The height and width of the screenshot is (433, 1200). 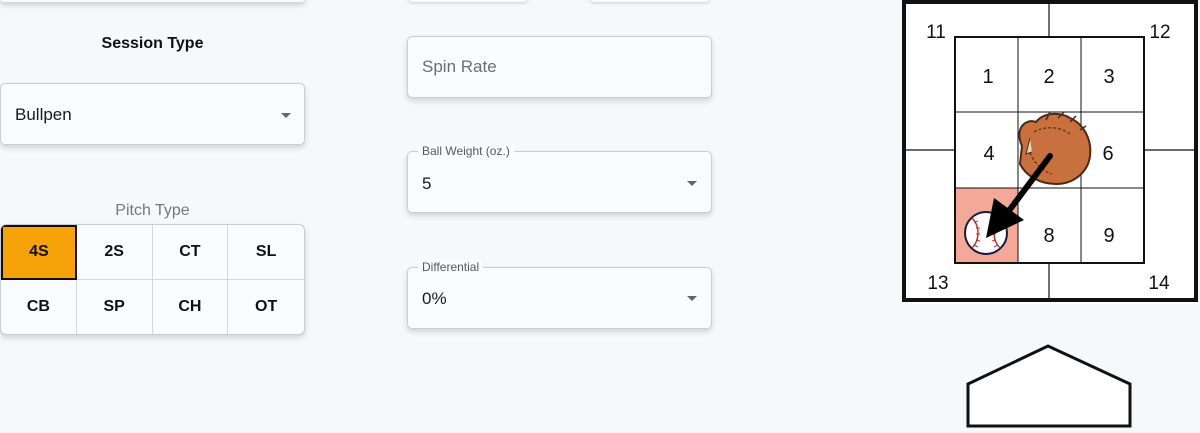 What do you see at coordinates (1159, 283) in the screenshot?
I see `zone-14-label: 14` at bounding box center [1159, 283].